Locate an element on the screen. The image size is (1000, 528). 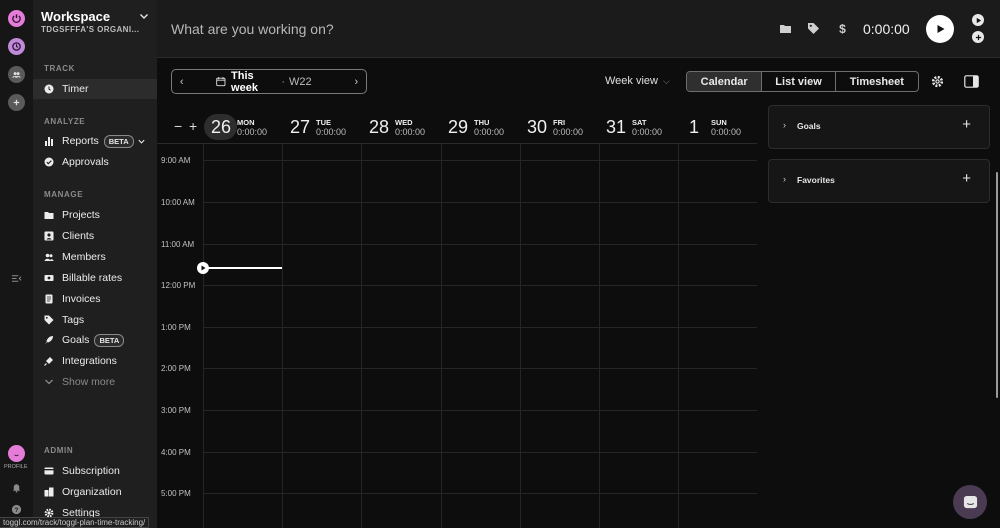
chat-support-button is located at coordinates (970, 502).